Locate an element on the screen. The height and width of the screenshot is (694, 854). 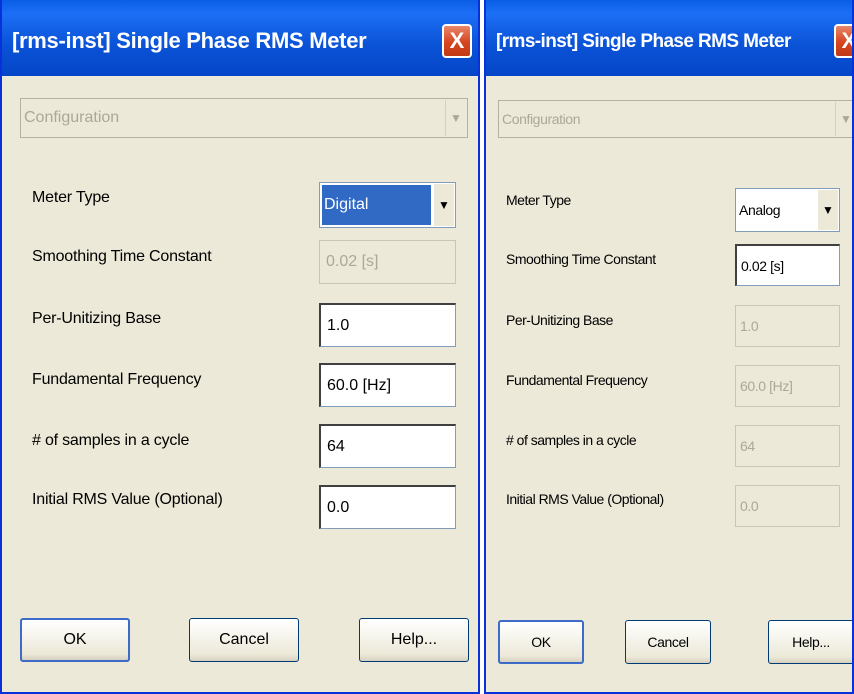
meter-type-value: Digital is located at coordinates (376, 205).